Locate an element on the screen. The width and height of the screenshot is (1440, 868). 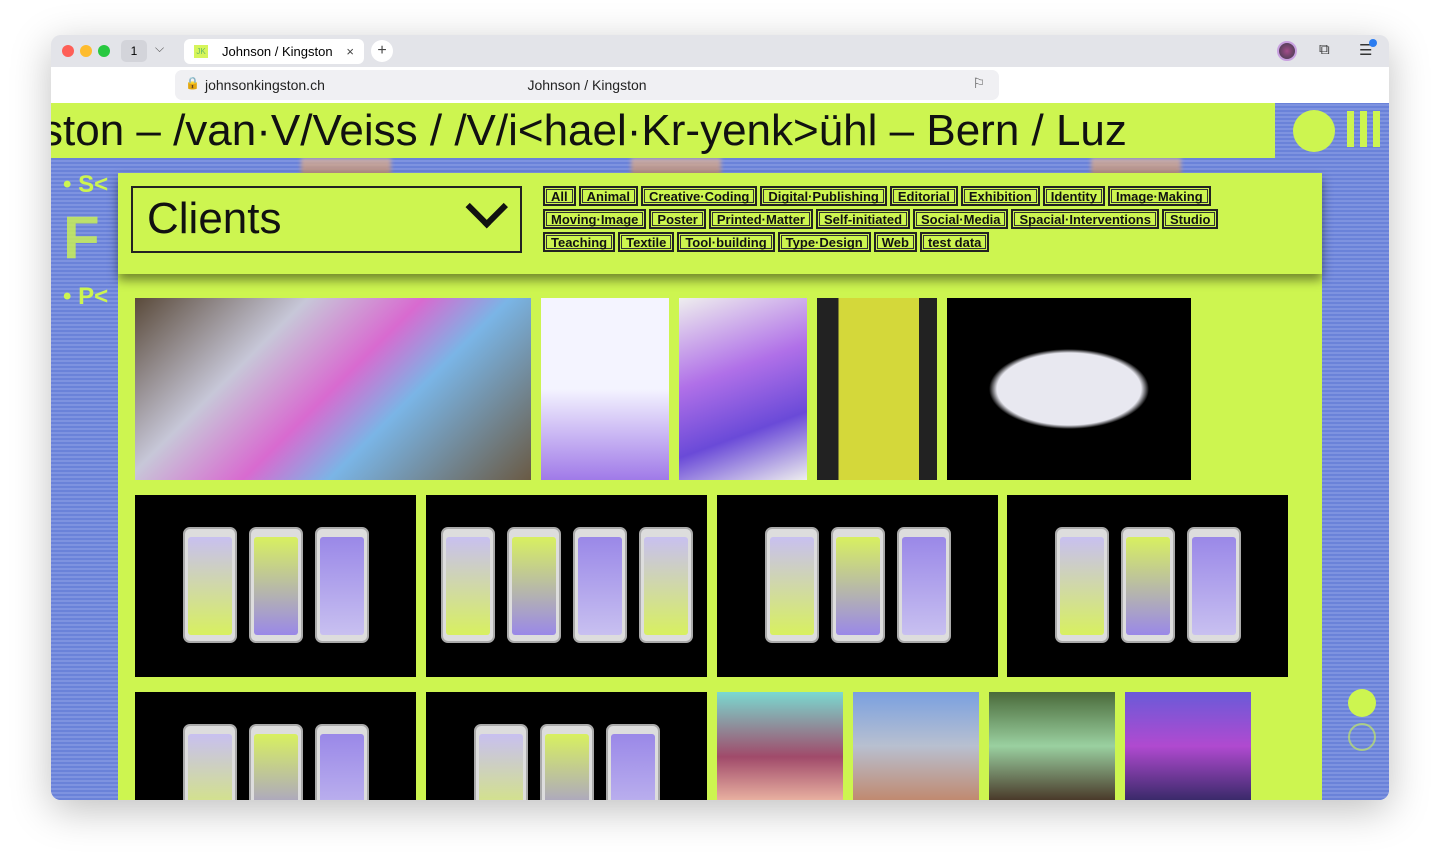
tag-button: Poster is located at coordinates (677, 219).